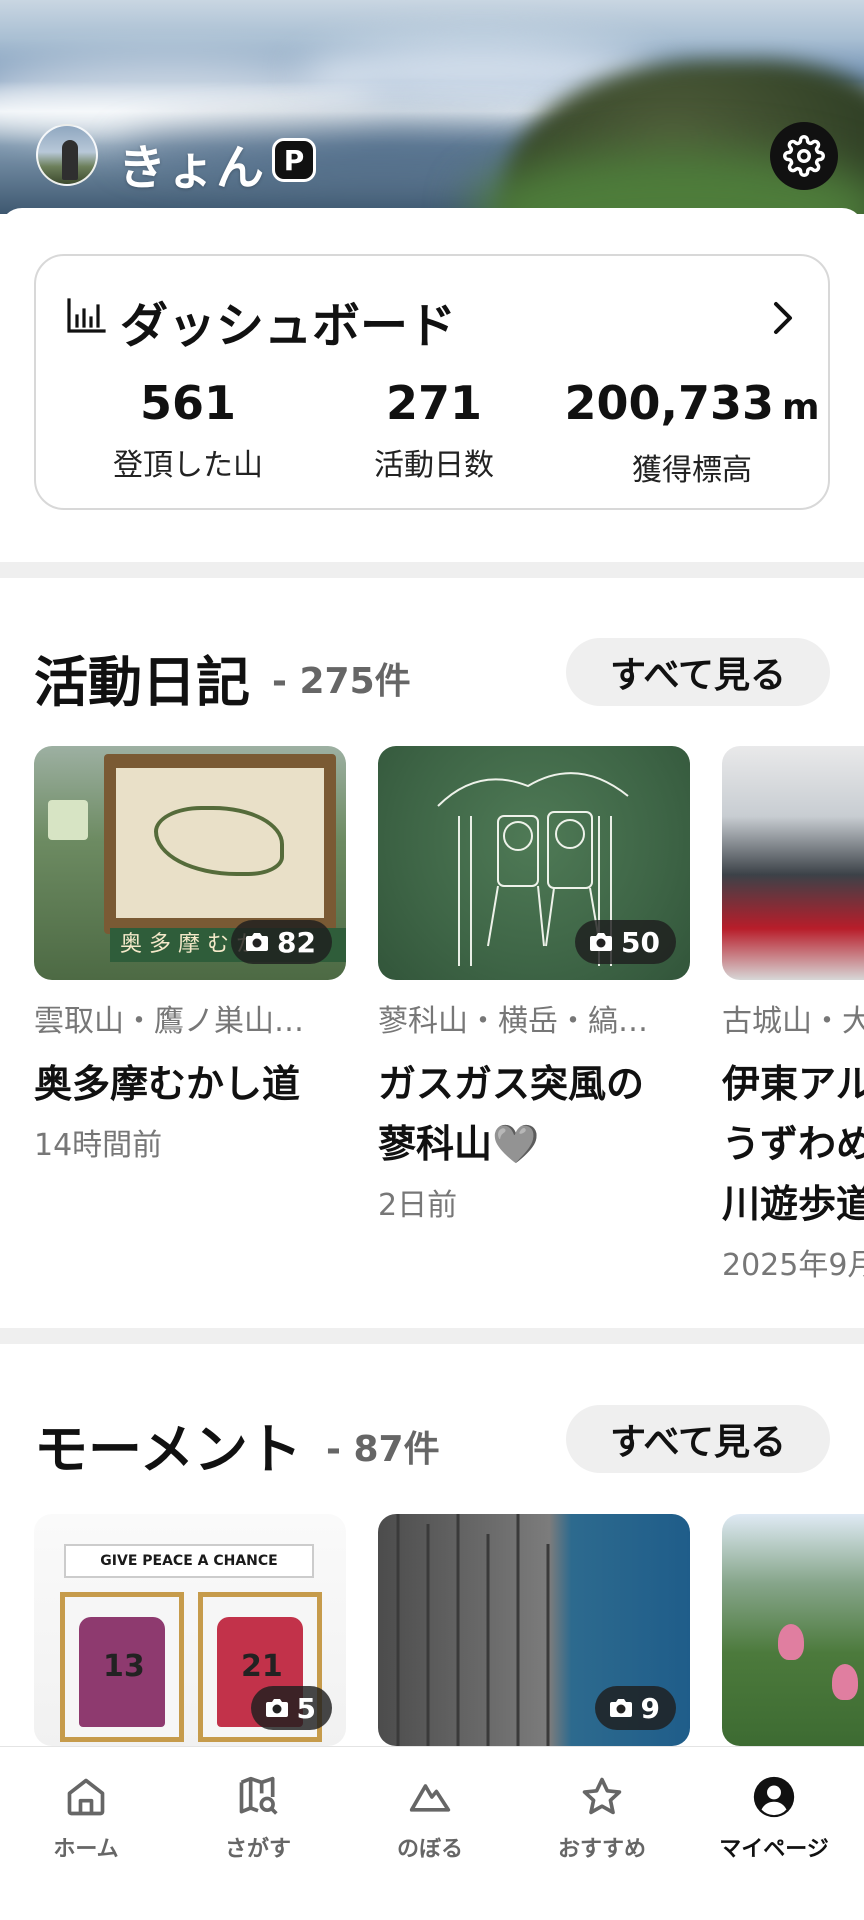 Image resolution: width=864 pixels, height=1920 pixels. I want to click on diary-title-line: 蓼科山🩶, so click(459, 1144).